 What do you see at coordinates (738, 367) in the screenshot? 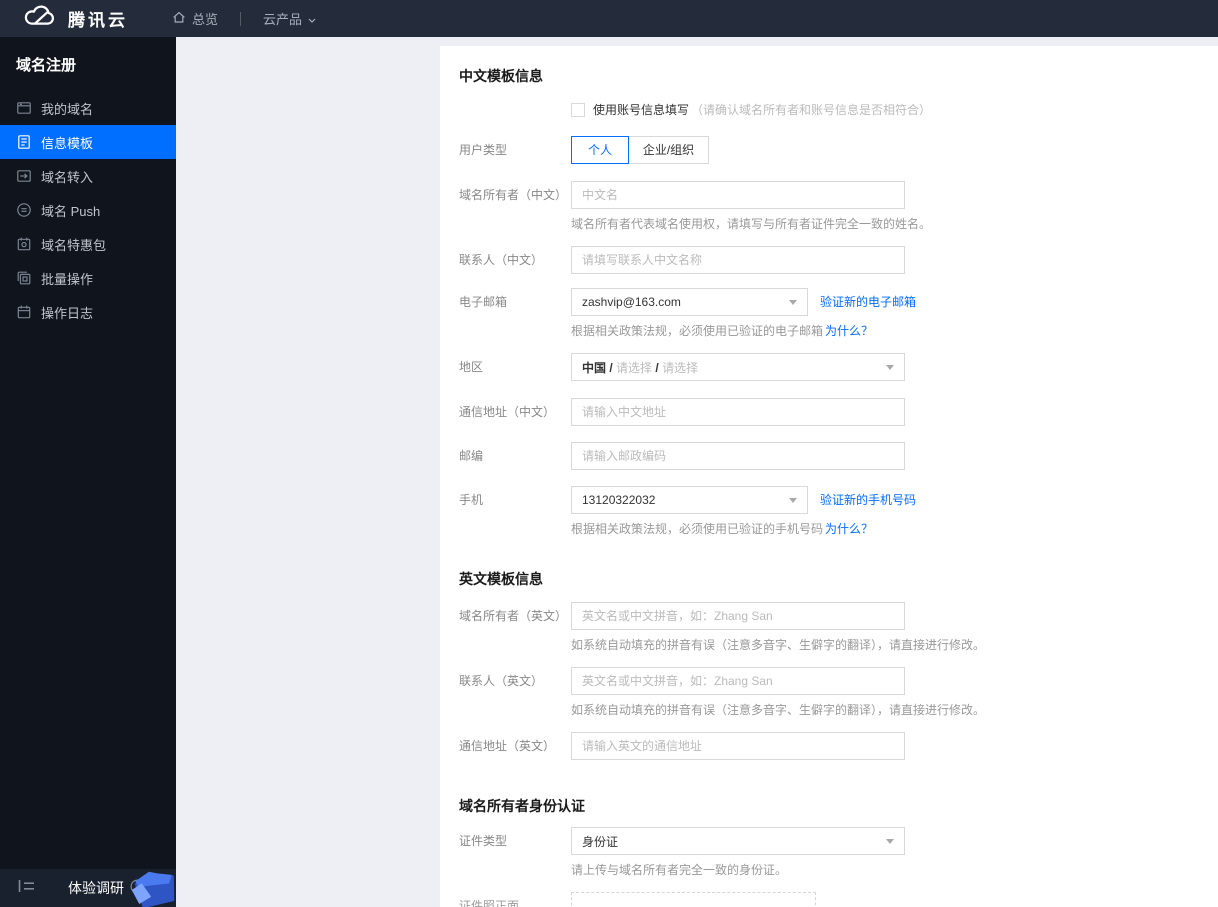
I see `region-select: 中国 / 请选择 / 请选择` at bounding box center [738, 367].